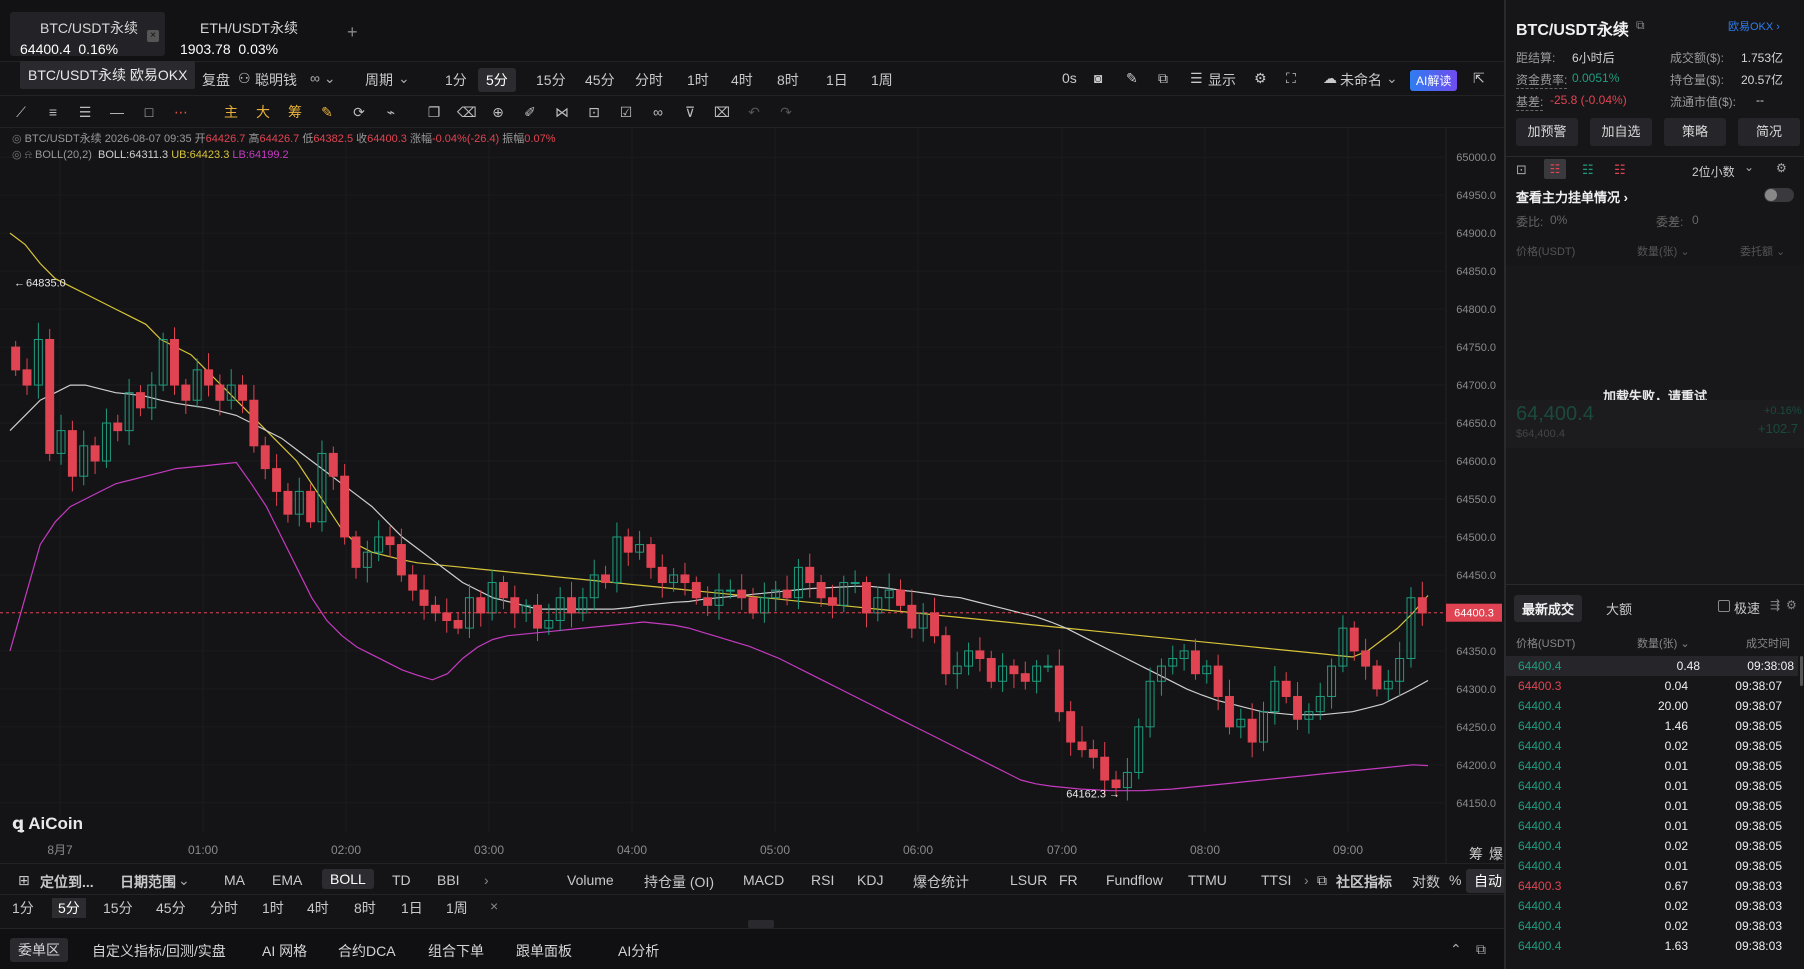  Describe the element at coordinates (690, 112) in the screenshot. I see `filter-icon: ⊽` at that location.